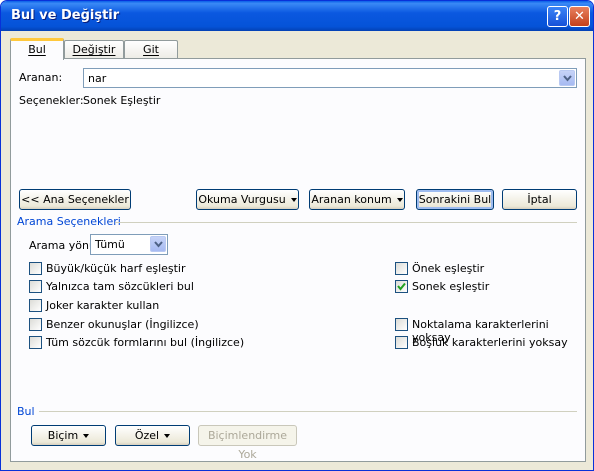 The width and height of the screenshot is (594, 471). Describe the element at coordinates (26, 411) in the screenshot. I see `find-group-title: Bul` at that location.